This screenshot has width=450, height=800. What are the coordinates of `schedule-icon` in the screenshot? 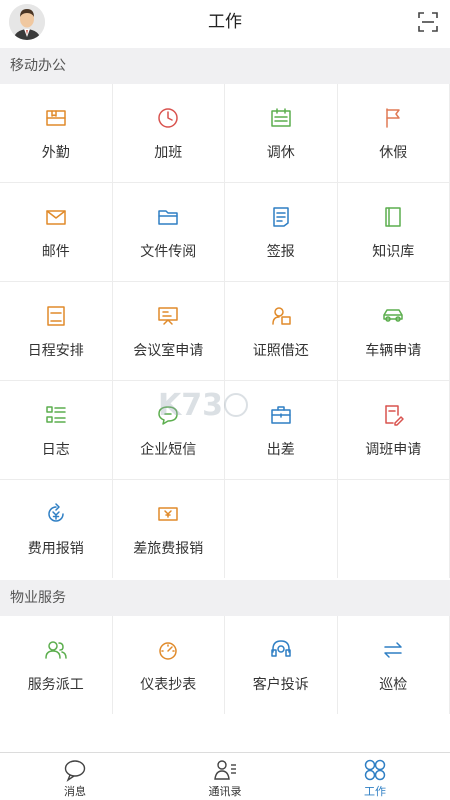 It's located at (56, 316).